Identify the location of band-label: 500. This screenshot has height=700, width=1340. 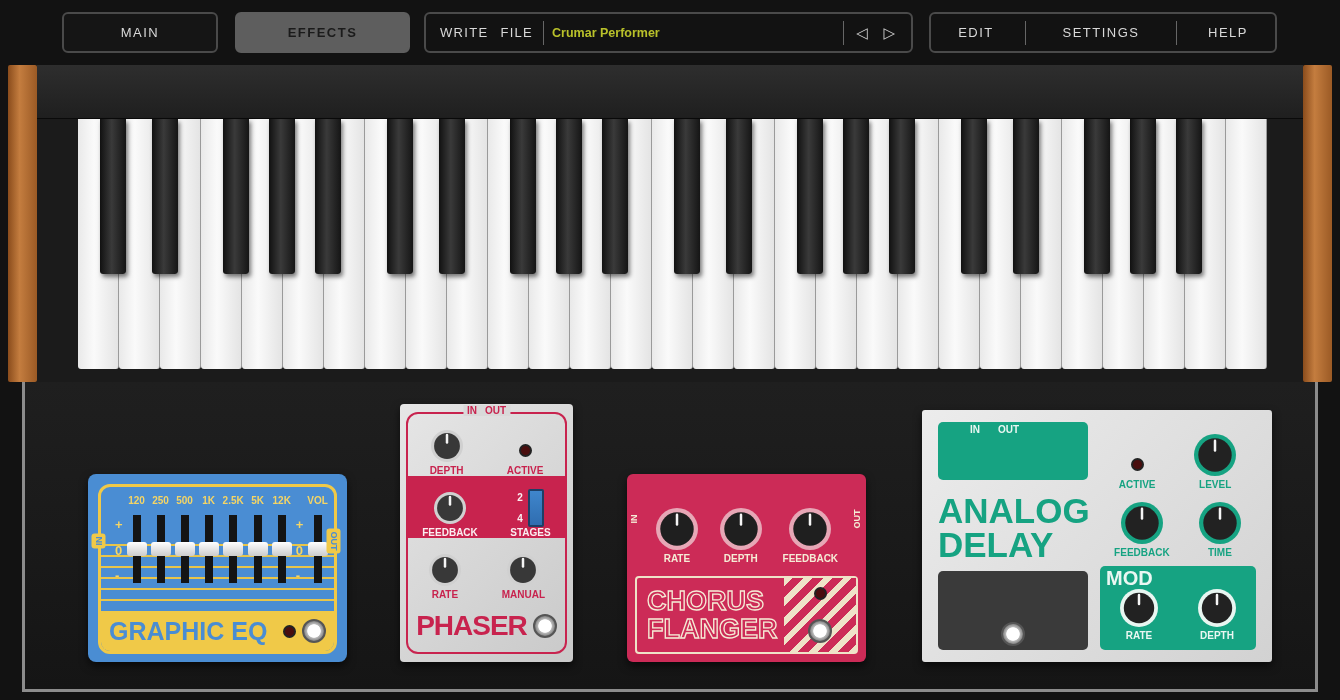
(184, 501).